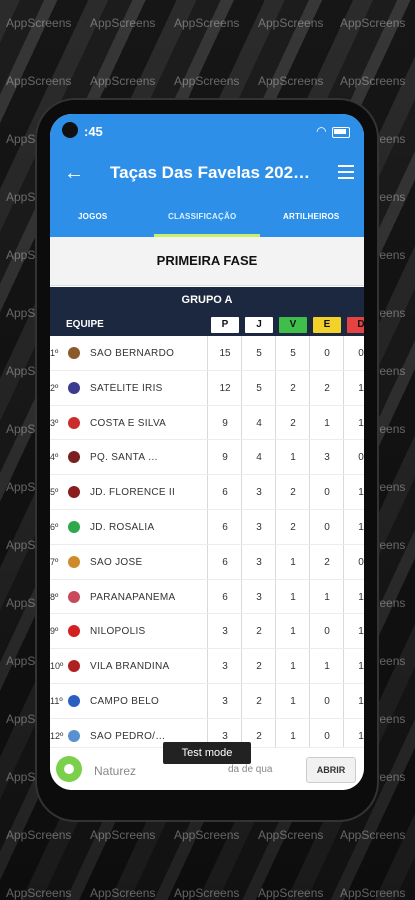 This screenshot has height=900, width=415. I want to click on col-header-v: V, so click(293, 325).